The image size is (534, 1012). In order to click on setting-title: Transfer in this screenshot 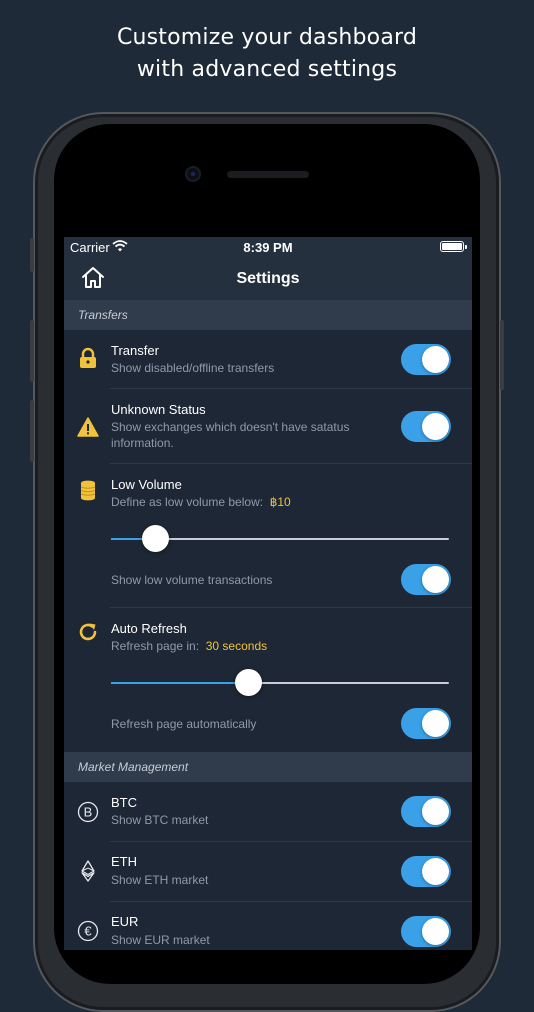, I will do `click(135, 350)`.